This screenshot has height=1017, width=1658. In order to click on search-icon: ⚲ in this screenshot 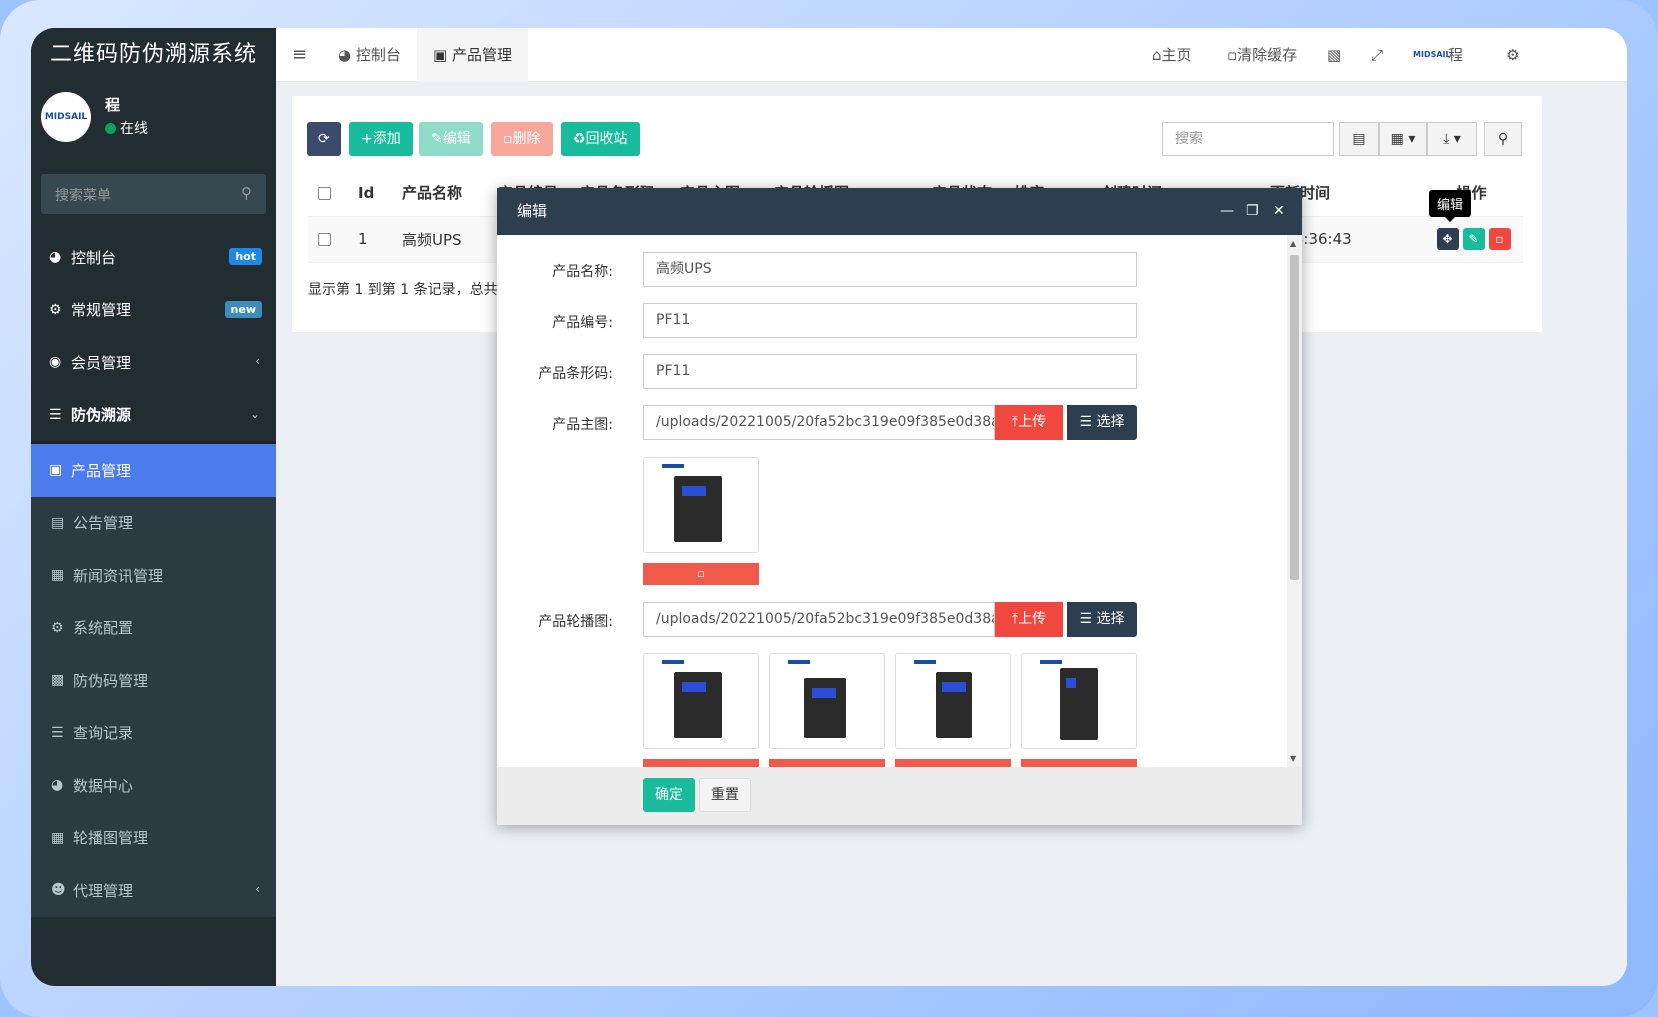, I will do `click(246, 193)`.